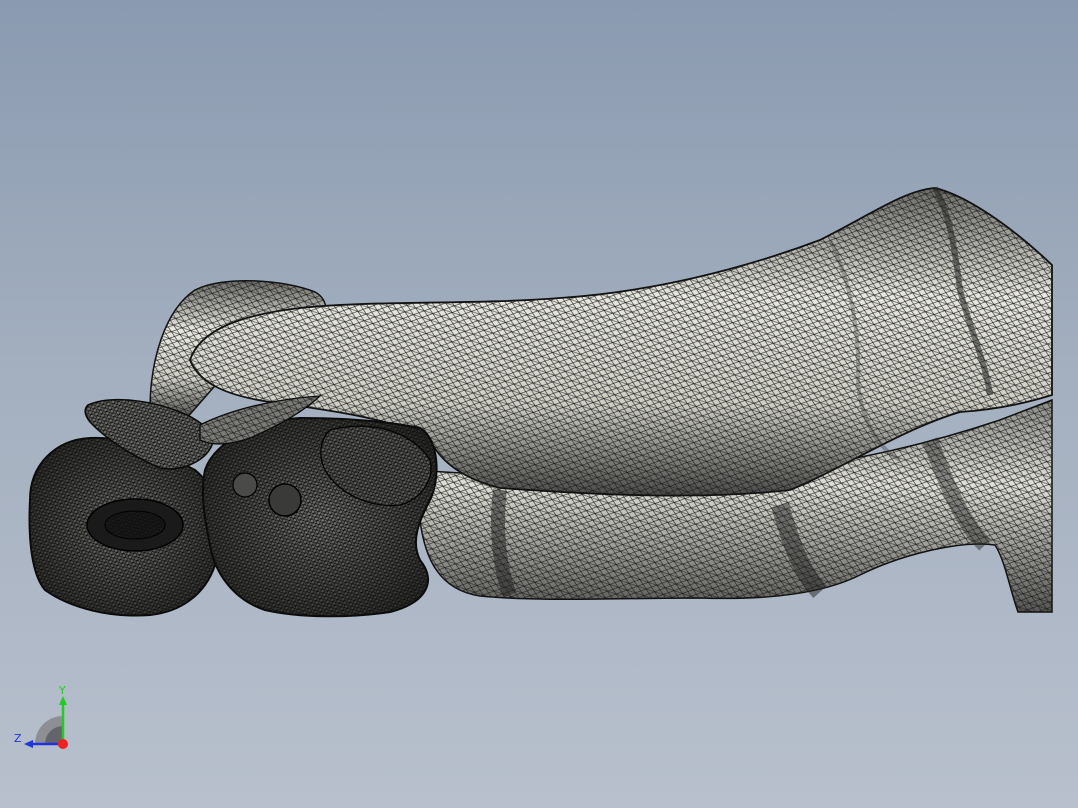 The width and height of the screenshot is (1078, 808). I want to click on head-cluster, so click(233, 517).